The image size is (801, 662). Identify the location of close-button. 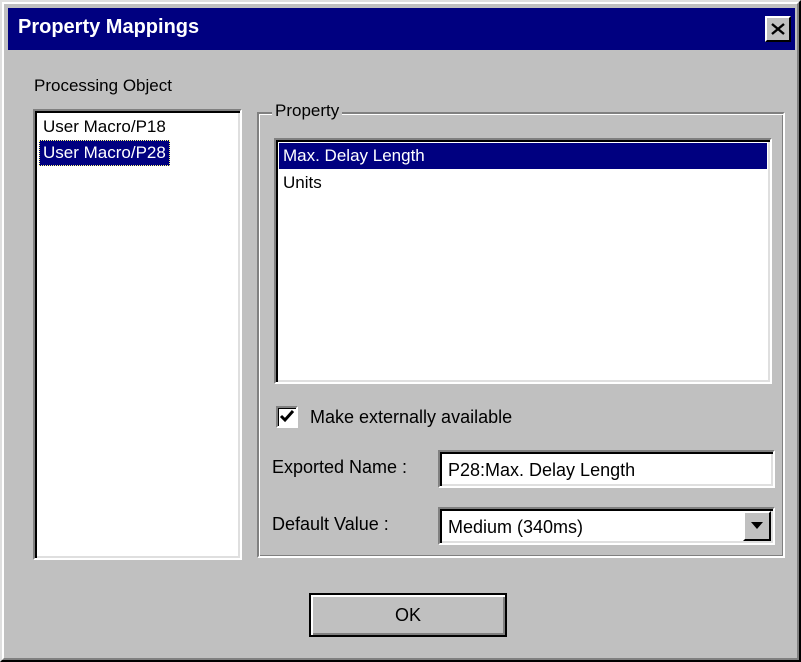
(778, 29).